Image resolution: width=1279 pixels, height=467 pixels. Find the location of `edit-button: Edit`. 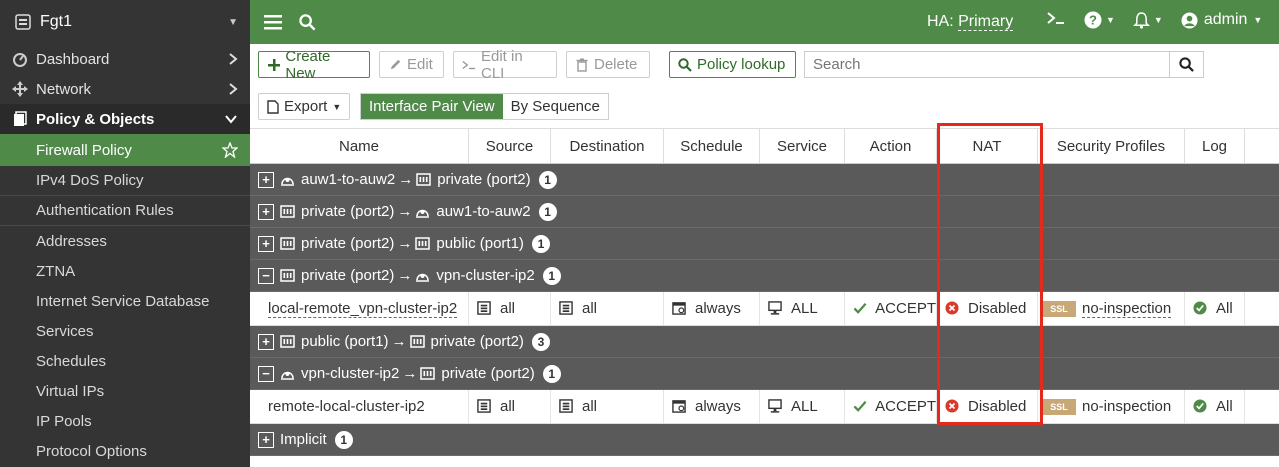

edit-button: Edit is located at coordinates (411, 64).